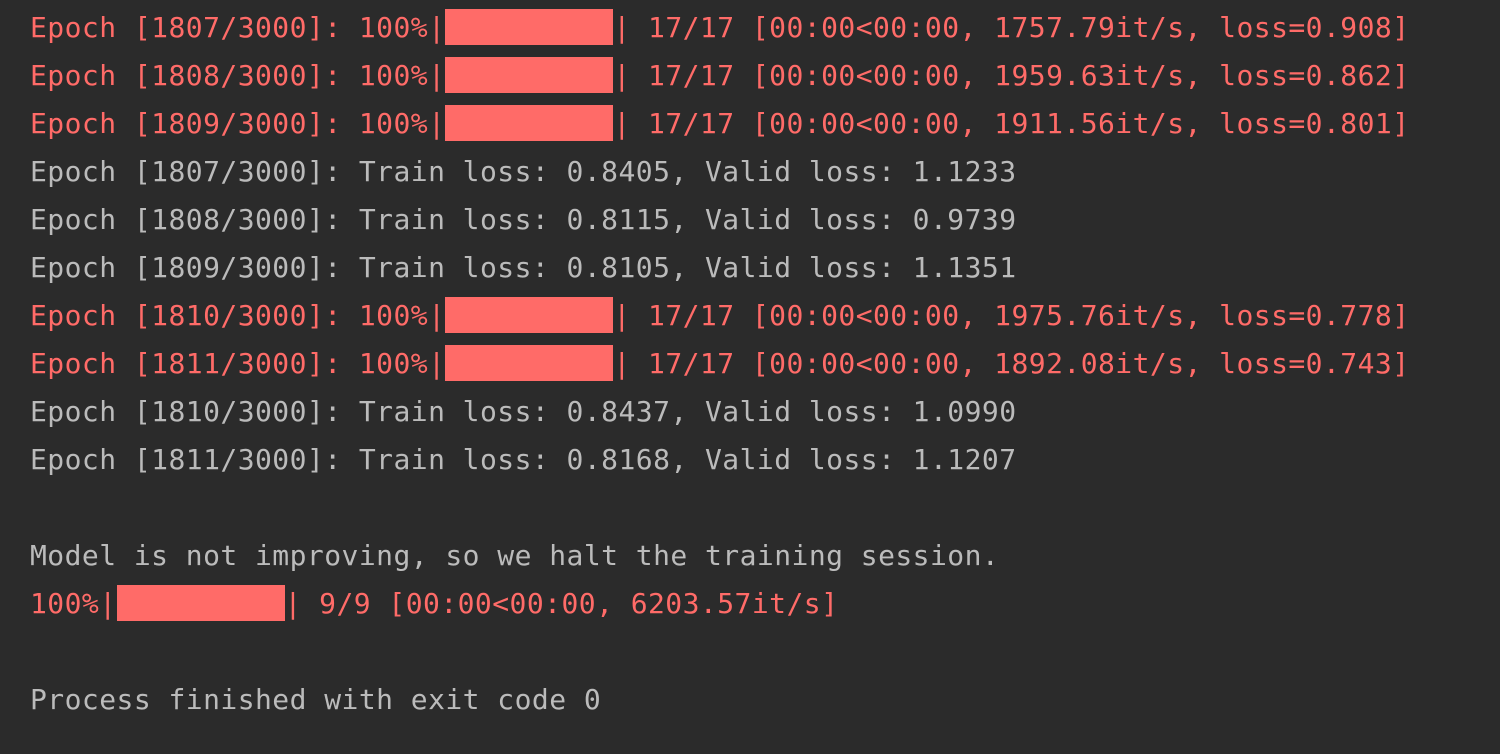  Describe the element at coordinates (316, 699) in the screenshot. I see `console-output-line: Process finished with exit code 0` at that location.